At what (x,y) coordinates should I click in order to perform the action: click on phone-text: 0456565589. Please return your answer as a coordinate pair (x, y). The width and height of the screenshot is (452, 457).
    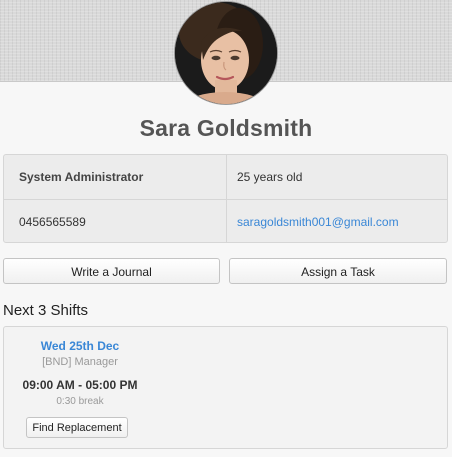
    Looking at the image, I should click on (52, 222).